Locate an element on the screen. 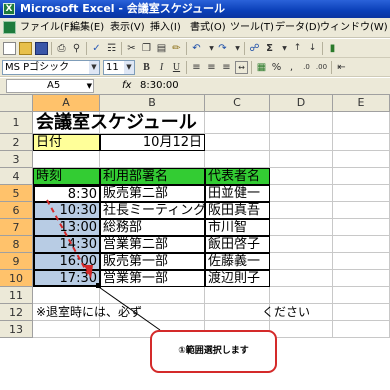  menu-window: ウィンドウ(W) is located at coordinates (354, 28).